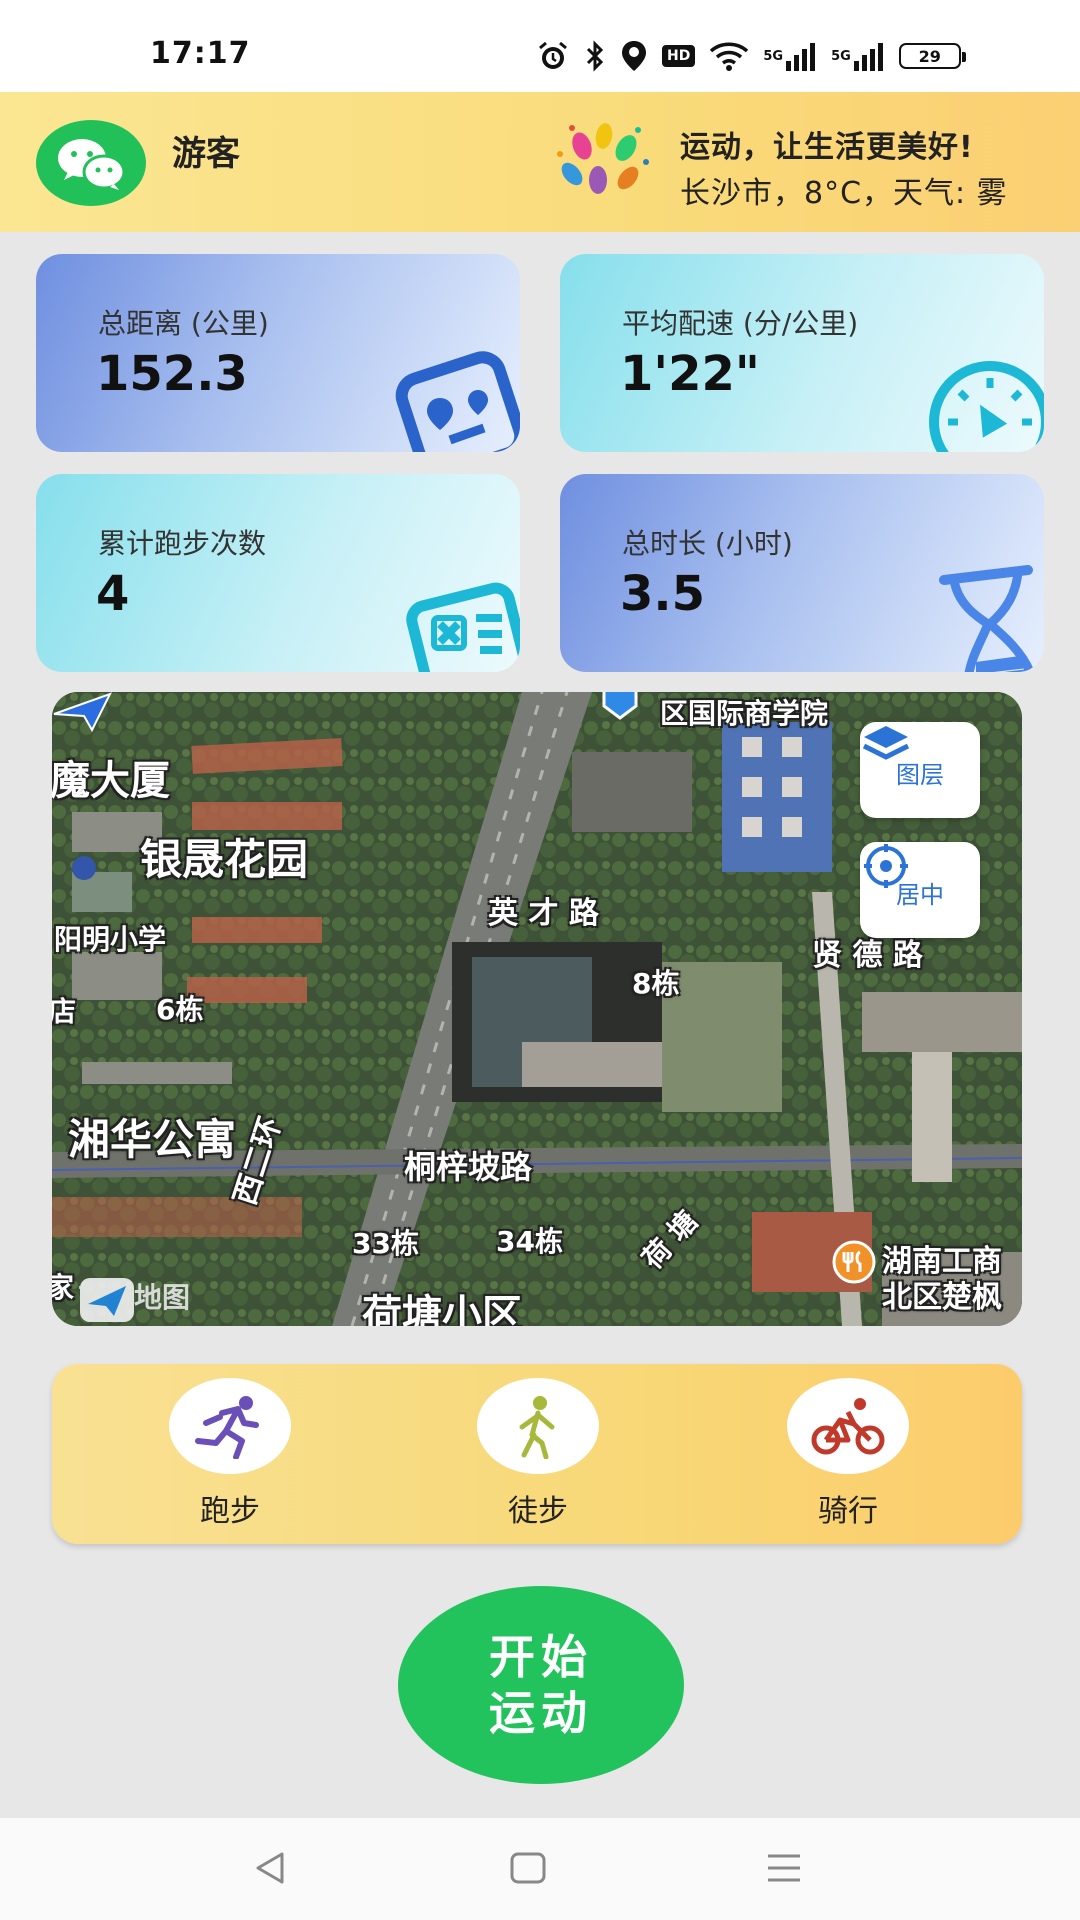  Describe the element at coordinates (886, 743) in the screenshot. I see `layers-icon` at that location.